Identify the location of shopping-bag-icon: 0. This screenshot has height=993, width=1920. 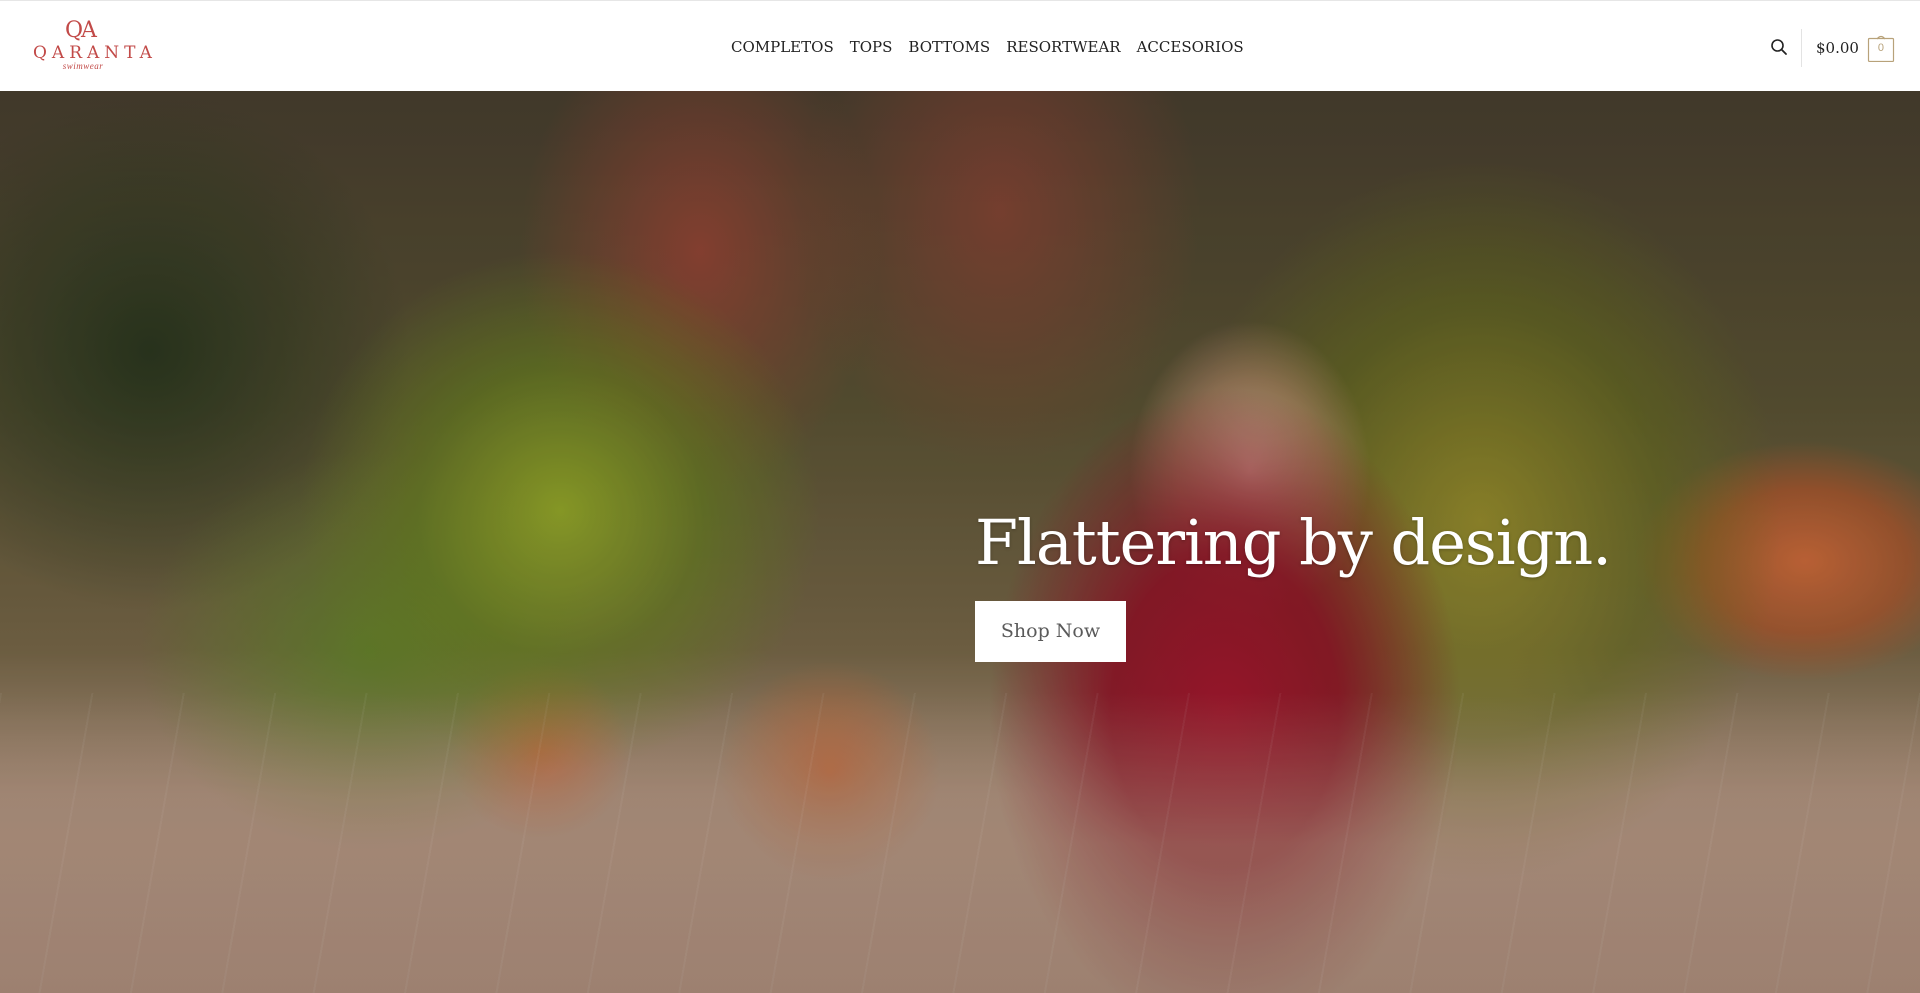
(1881, 48).